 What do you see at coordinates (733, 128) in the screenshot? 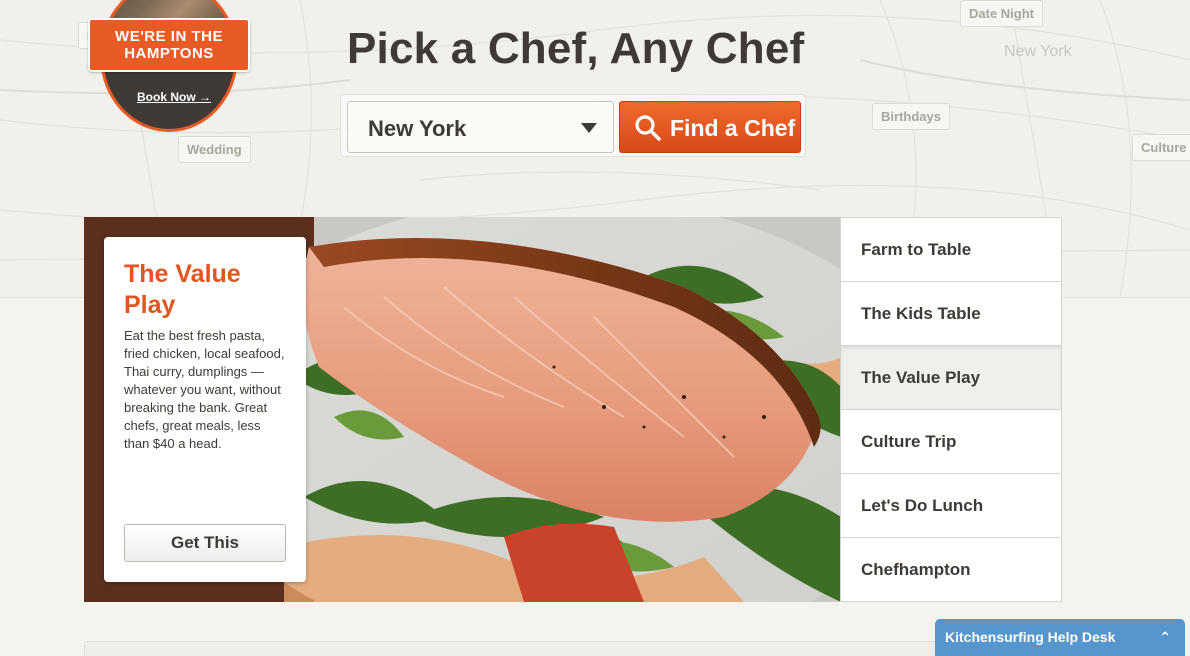
I see `find-chef-label: Find a Chef` at bounding box center [733, 128].